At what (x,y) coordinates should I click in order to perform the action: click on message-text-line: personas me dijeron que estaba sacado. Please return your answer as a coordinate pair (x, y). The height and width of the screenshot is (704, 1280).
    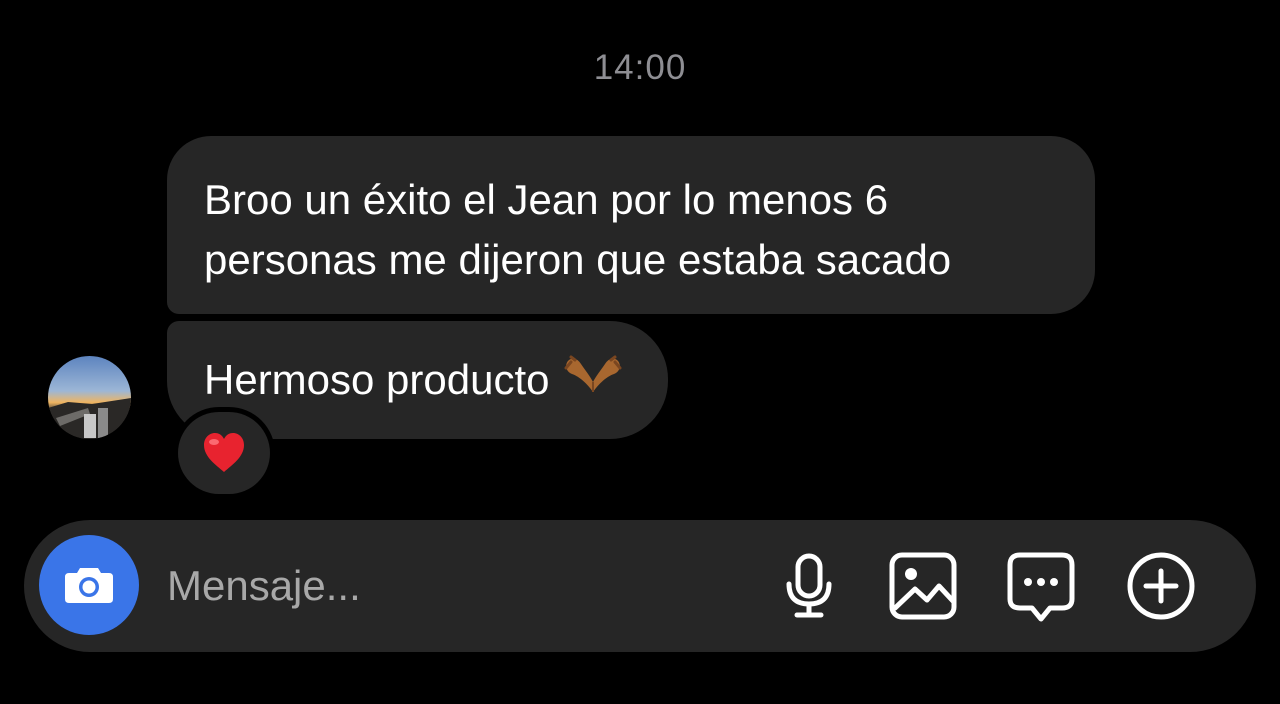
    Looking at the image, I should click on (578, 259).